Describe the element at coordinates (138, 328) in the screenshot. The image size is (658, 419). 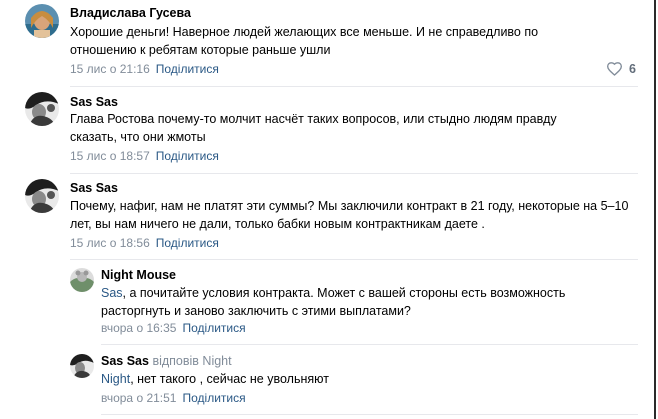
I see `reply-time: вчора о 16:35` at that location.